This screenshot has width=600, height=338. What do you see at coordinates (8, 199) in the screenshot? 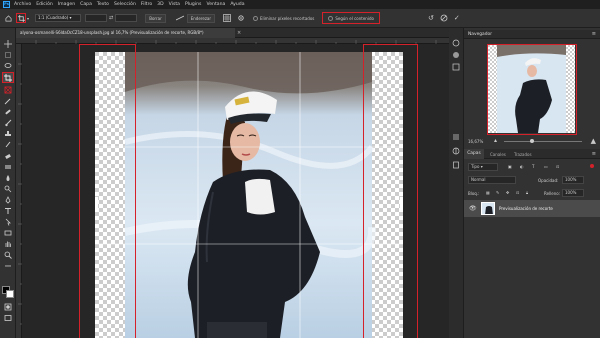
I see `pen-tool-icon` at bounding box center [8, 199].